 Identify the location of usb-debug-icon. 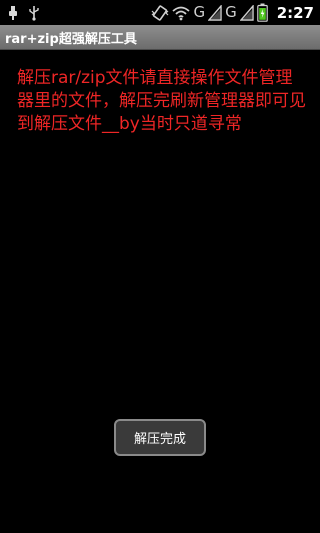
(34, 13).